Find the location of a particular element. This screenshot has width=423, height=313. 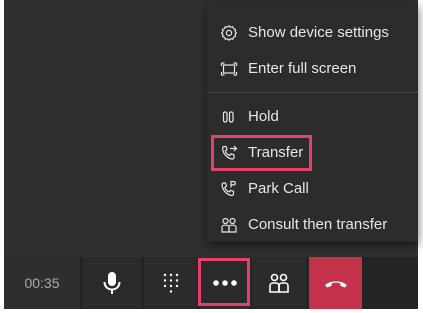

more-icon is located at coordinates (224, 283).